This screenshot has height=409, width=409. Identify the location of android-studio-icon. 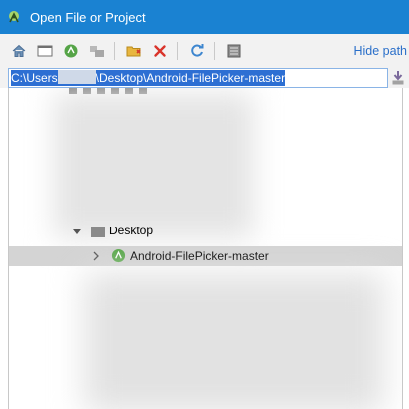
(14, 17).